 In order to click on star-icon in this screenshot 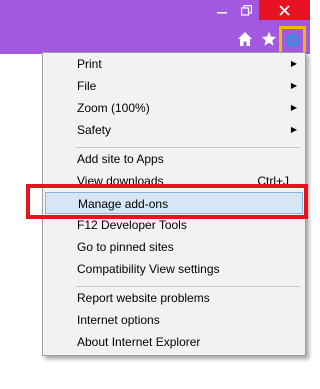, I will do `click(269, 38)`.